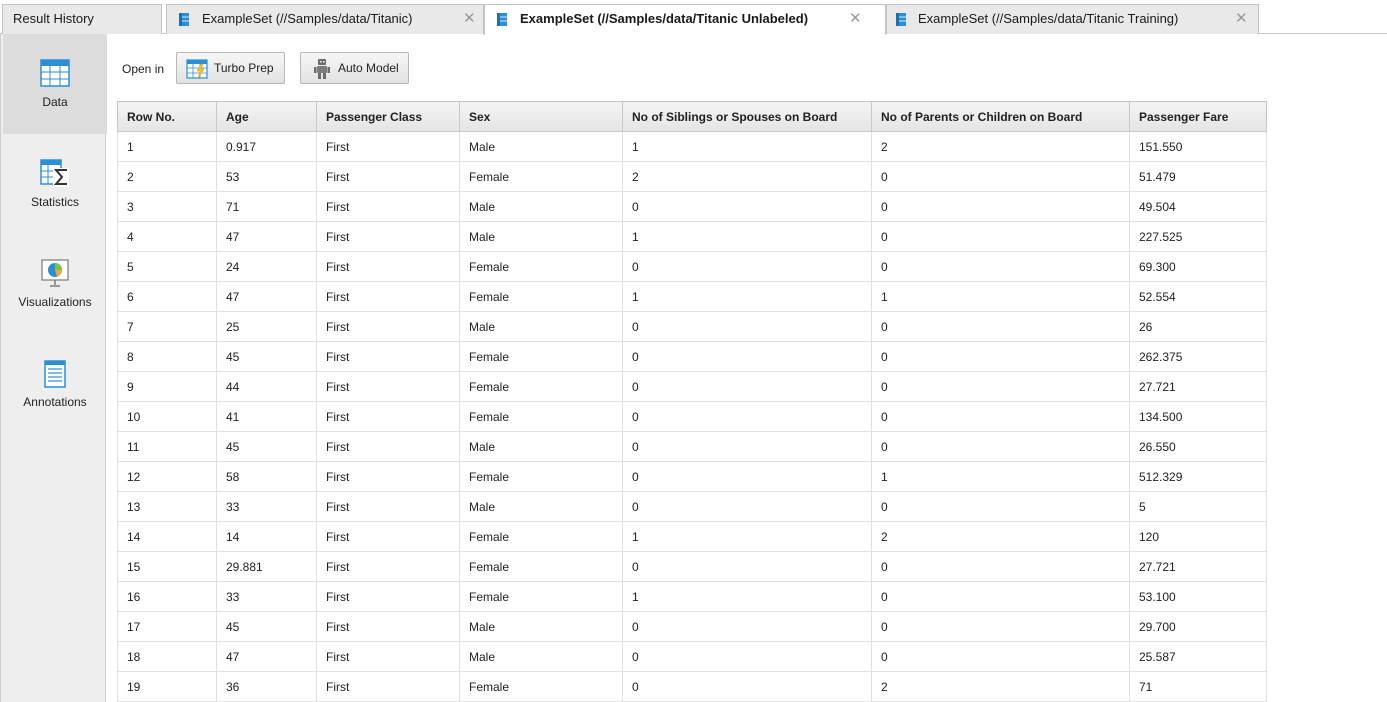  What do you see at coordinates (266, 416) in the screenshot?
I see `table-cell-age: 41` at bounding box center [266, 416].